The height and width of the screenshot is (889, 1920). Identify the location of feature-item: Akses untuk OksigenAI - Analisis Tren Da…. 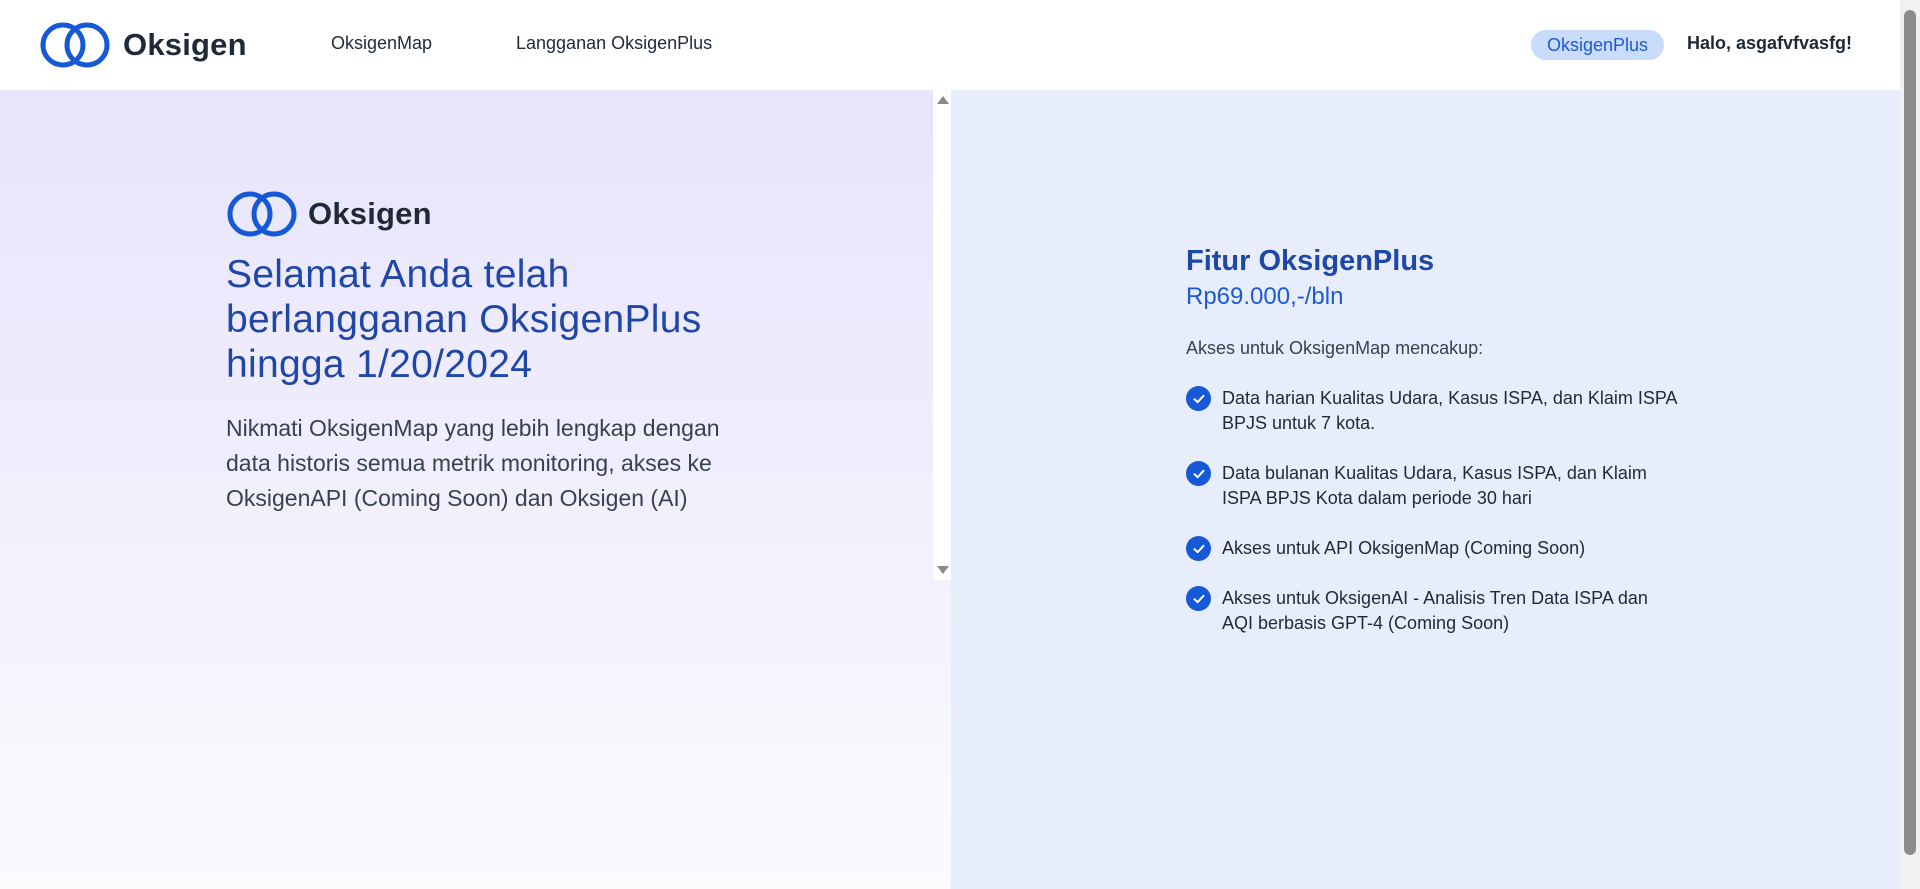
(1436, 611).